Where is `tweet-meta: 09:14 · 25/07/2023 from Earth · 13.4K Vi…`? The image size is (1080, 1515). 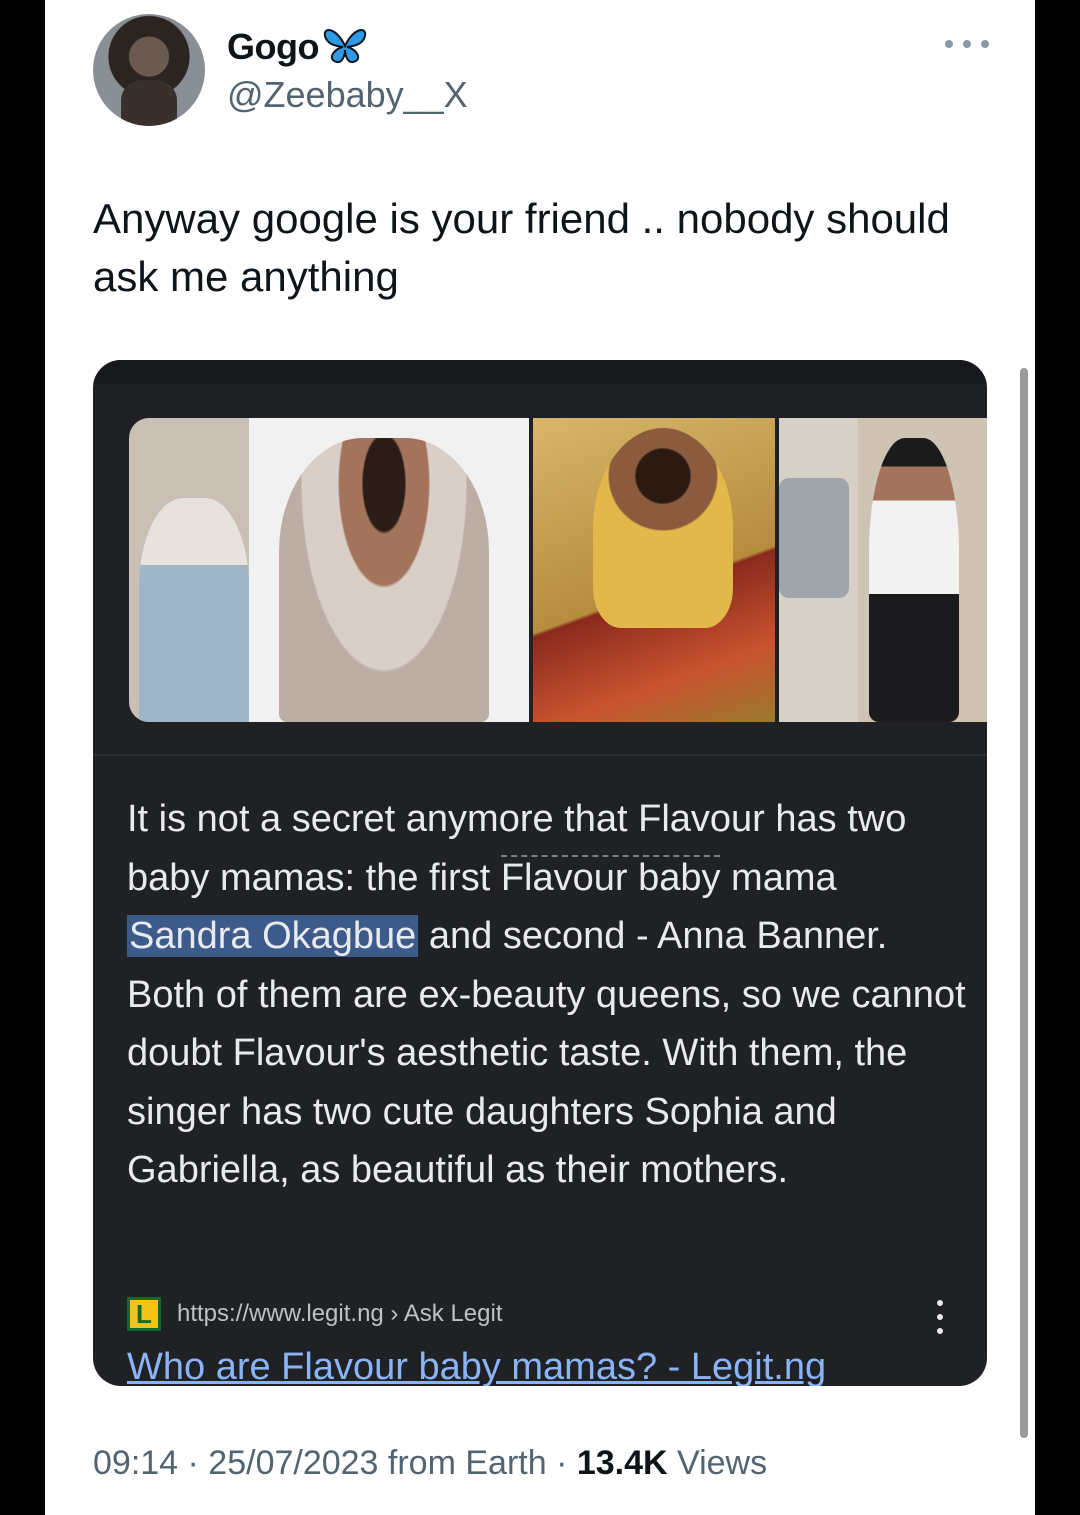 tweet-meta: 09:14 · 25/07/2023 from Earth · 13.4K Vi… is located at coordinates (430, 1463).